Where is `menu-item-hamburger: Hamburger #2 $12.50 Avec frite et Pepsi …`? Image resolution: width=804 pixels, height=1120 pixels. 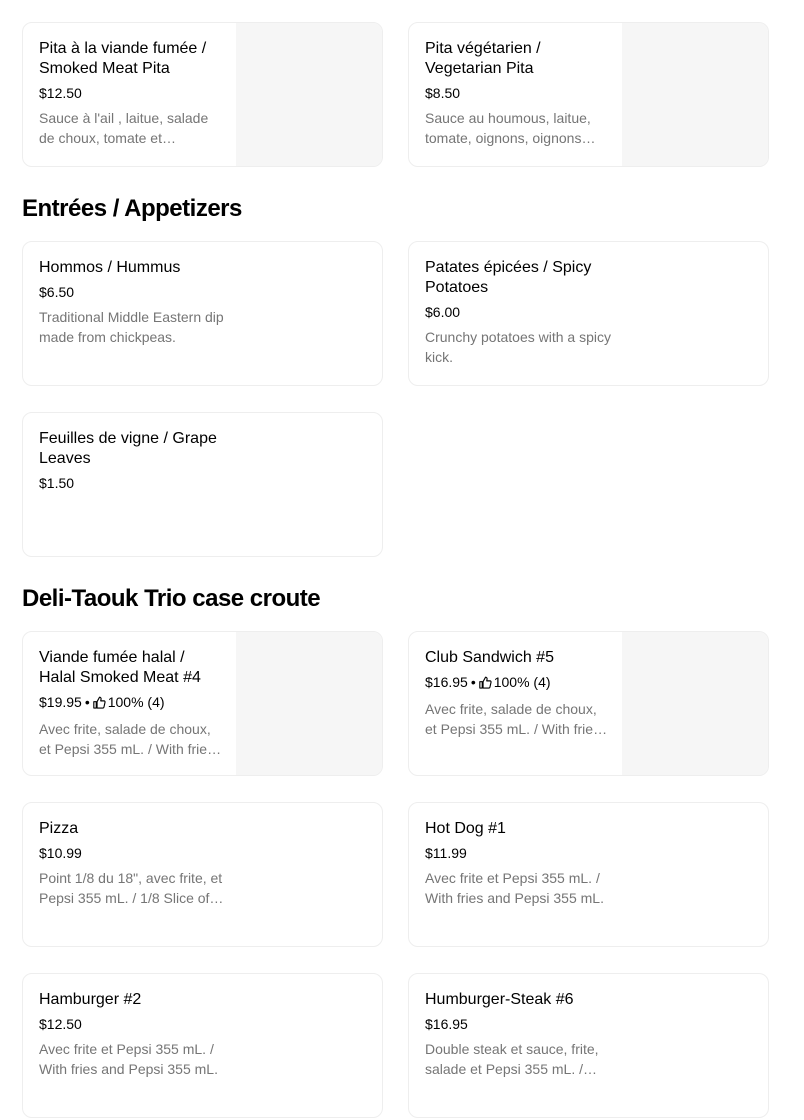 menu-item-hamburger: Hamburger #2 $12.50 Avec frite et Pepsi … is located at coordinates (202, 1045).